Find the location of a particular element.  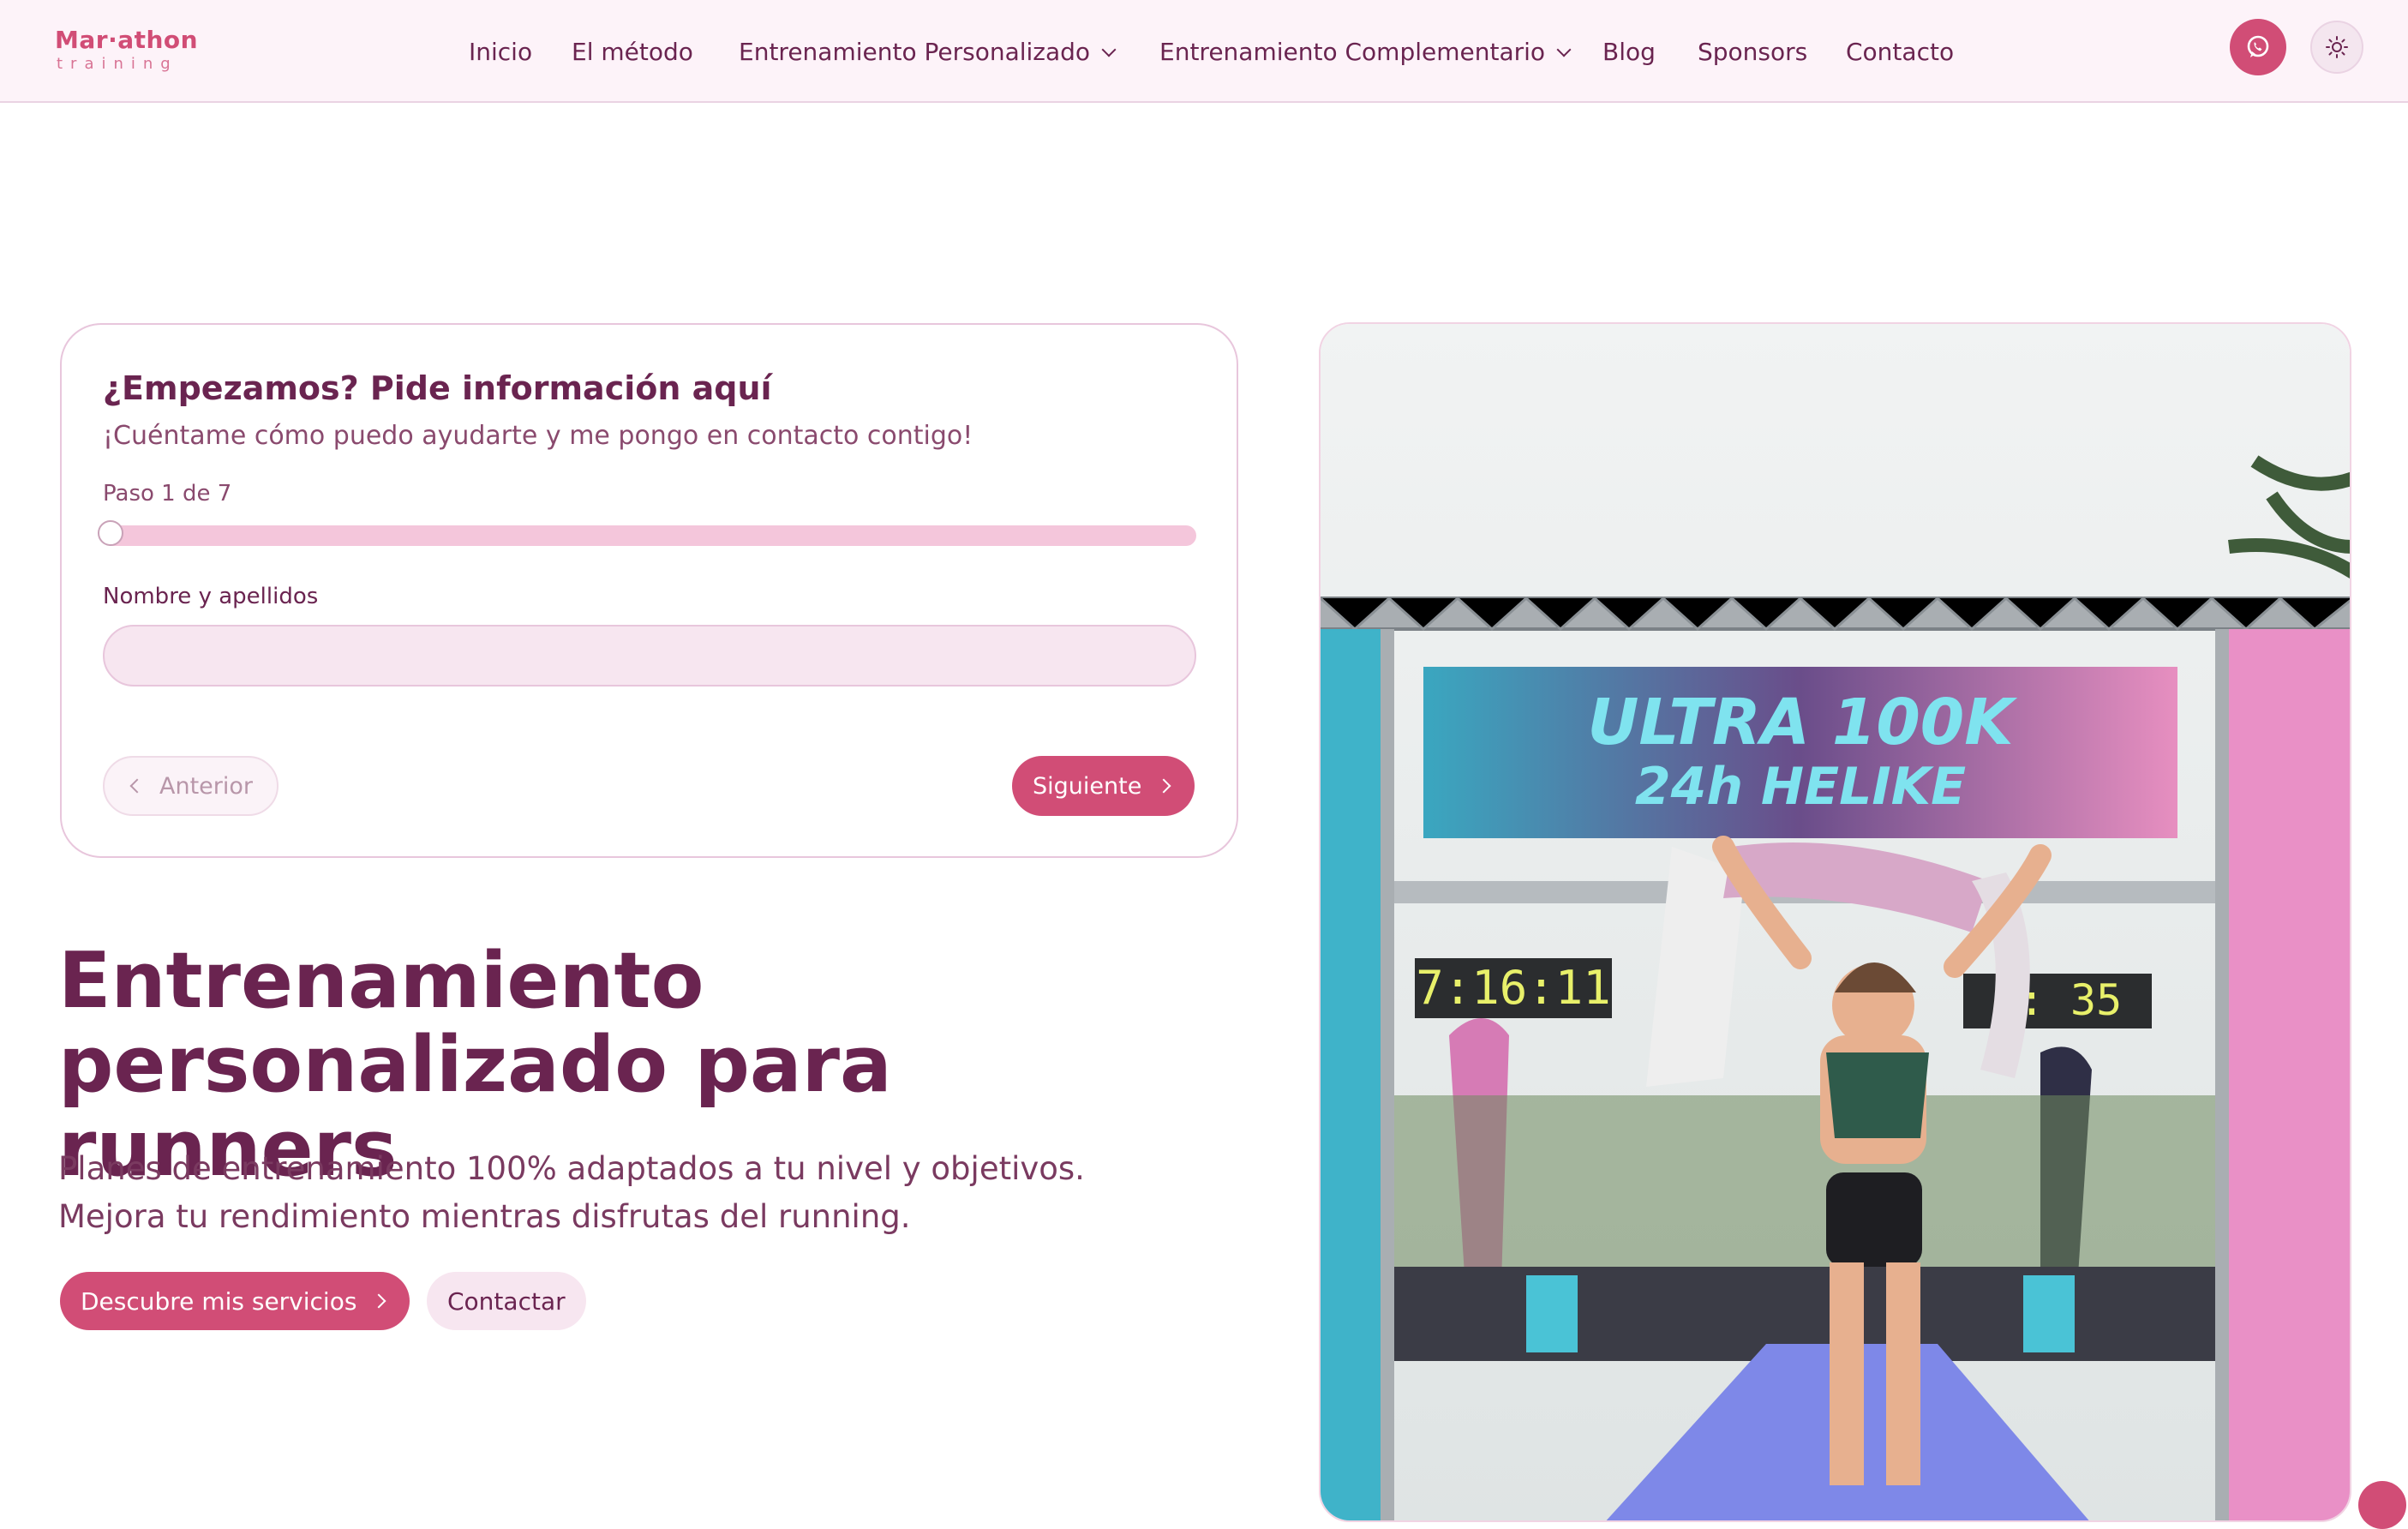

contact-button-label: Contactar is located at coordinates (506, 1301).